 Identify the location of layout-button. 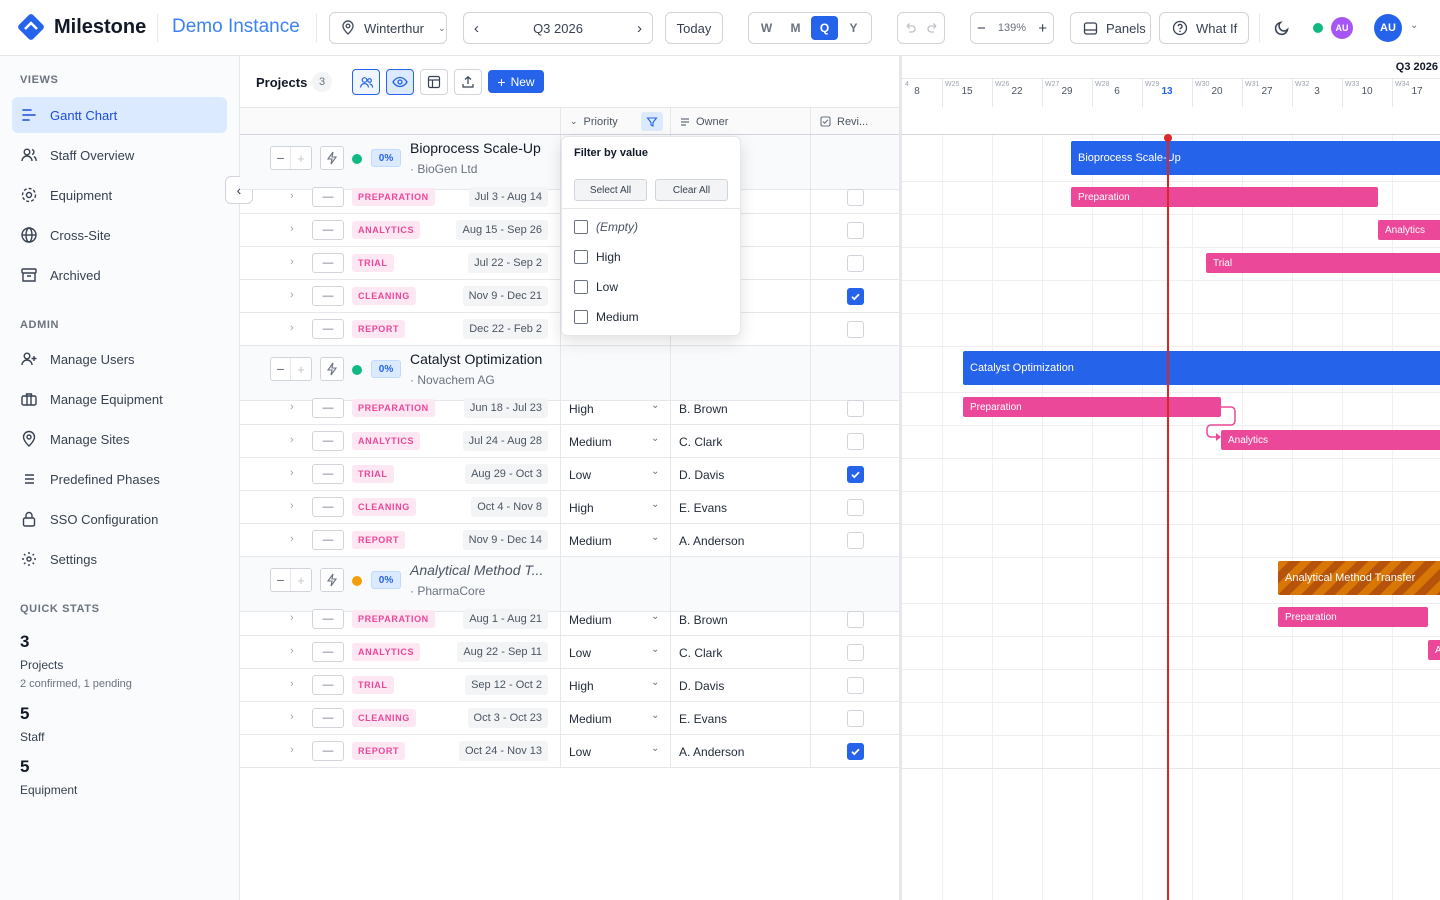
(434, 82).